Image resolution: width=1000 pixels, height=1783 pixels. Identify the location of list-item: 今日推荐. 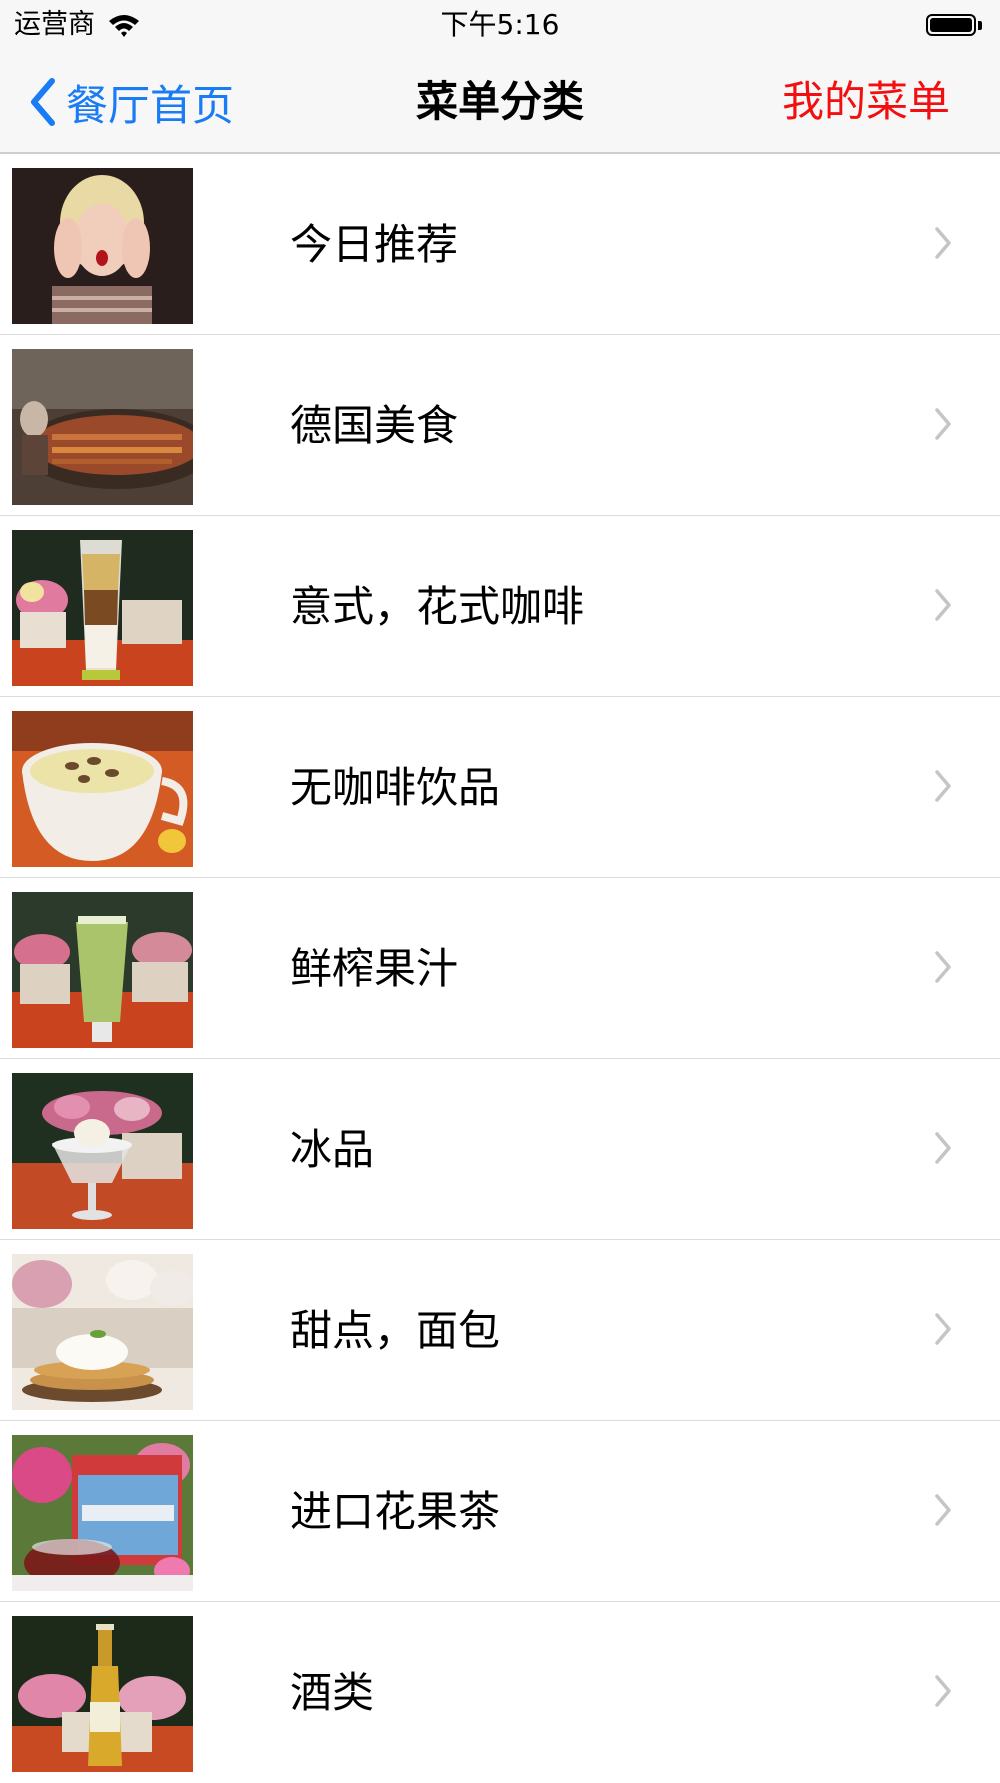
(500, 244).